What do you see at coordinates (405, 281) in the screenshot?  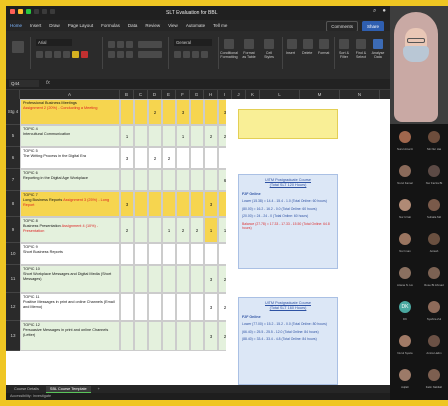 I see `participant-tile: Ariana N. Ho` at bounding box center [405, 281].